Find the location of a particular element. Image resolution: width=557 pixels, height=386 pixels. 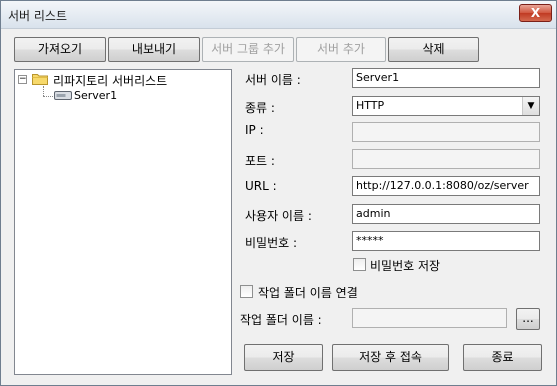

url-field: http://127.0.0.1:8080/oz/server is located at coordinates (446, 186).